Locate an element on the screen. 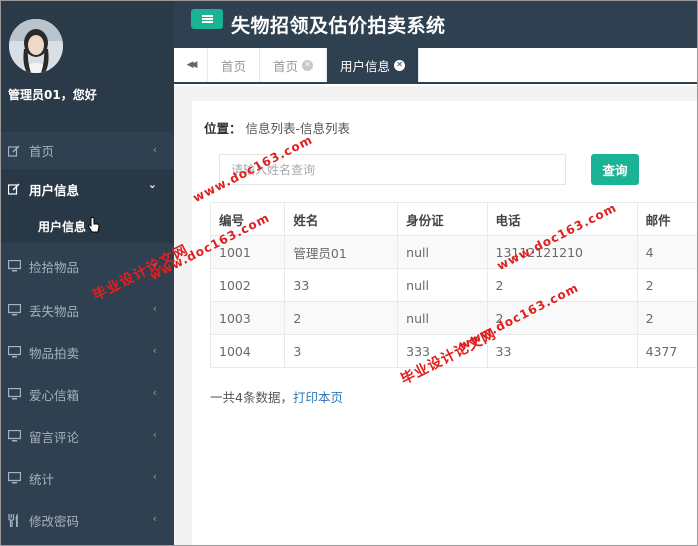 The height and width of the screenshot is (546, 698). tab-bar: ◀◀ 首页 首页 ✕ 用户信息 ✕ is located at coordinates (435, 66).